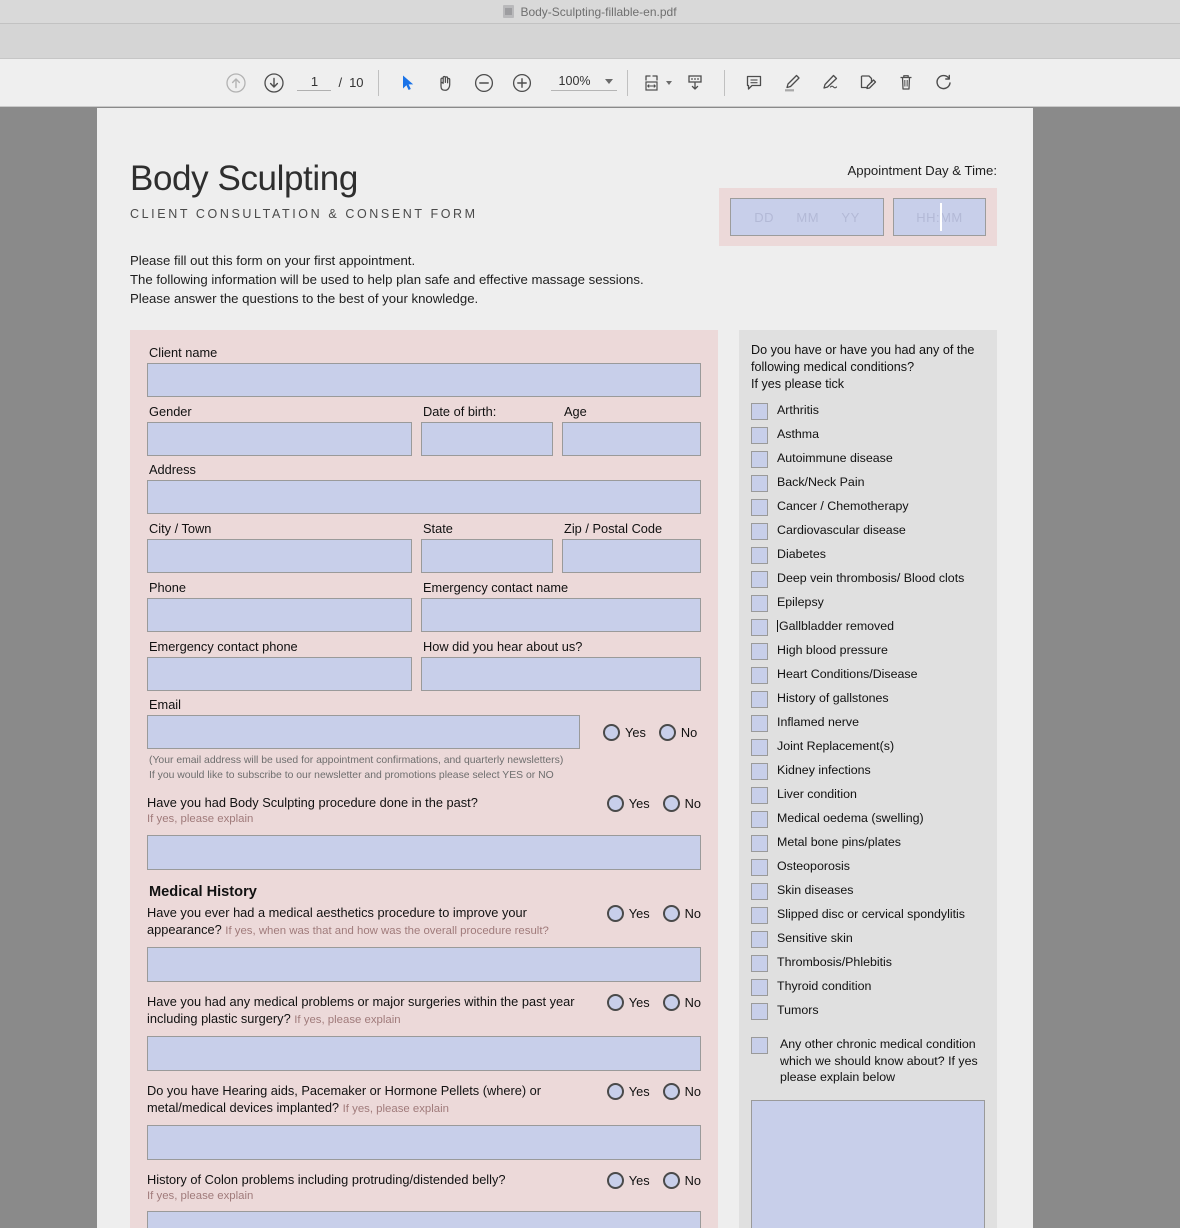  Describe the element at coordinates (363, 731) in the screenshot. I see `email-input` at that location.